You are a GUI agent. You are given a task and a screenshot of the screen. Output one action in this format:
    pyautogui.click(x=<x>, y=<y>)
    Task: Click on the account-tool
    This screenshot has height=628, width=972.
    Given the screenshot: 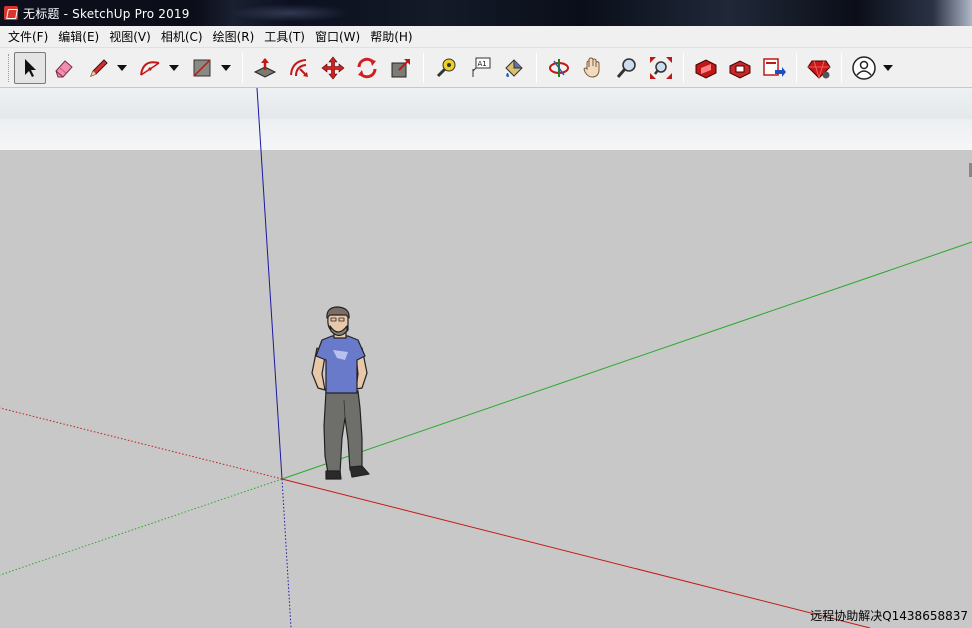 What is the action you would take?
    pyautogui.click(x=864, y=68)
    